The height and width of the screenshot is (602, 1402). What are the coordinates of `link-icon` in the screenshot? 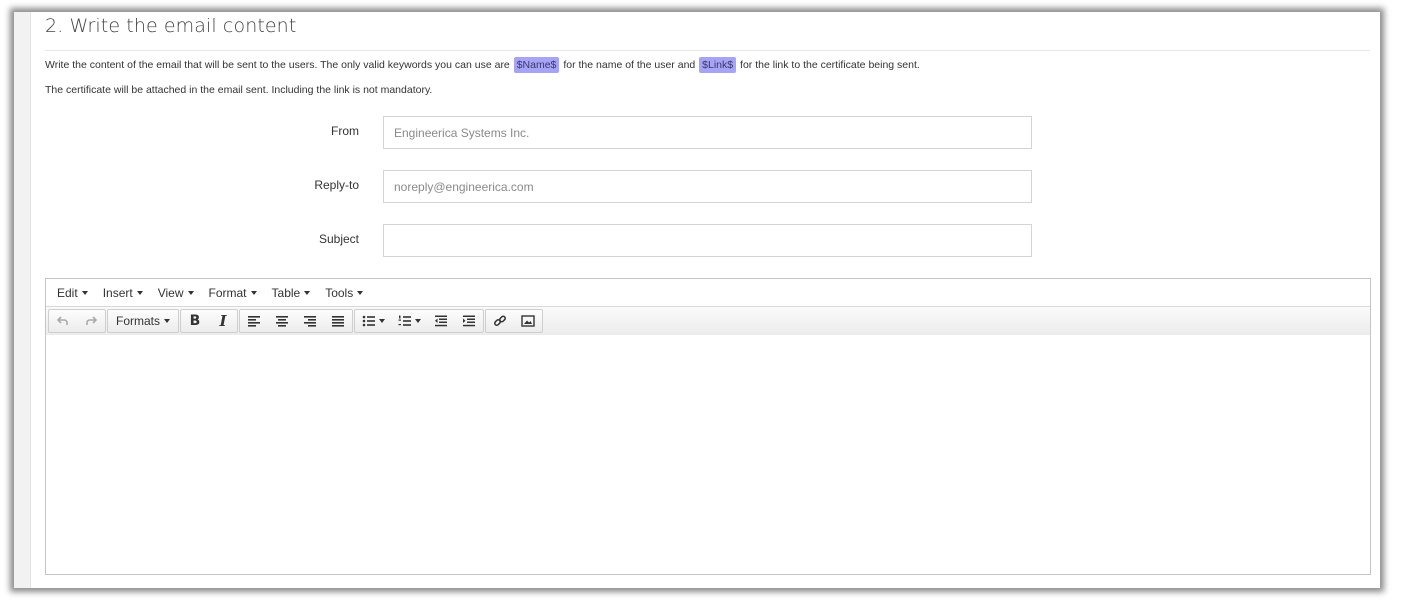 It's located at (500, 320).